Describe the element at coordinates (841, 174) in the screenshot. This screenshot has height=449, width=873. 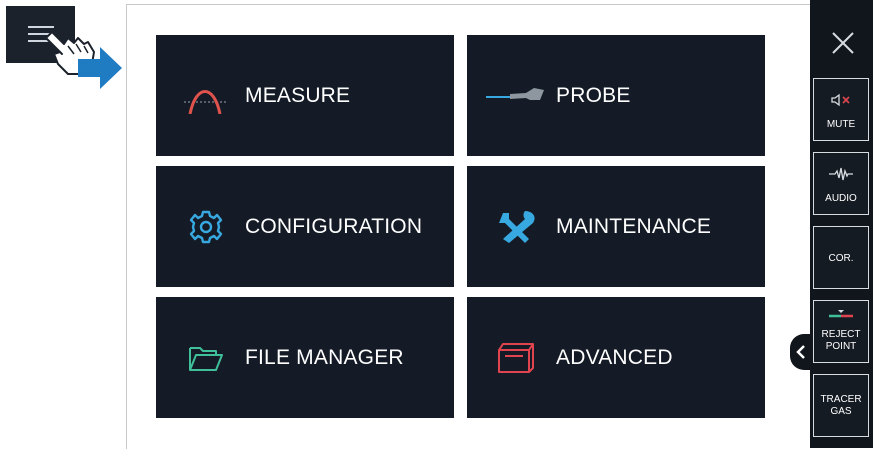
I see `audio-wave-icon` at that location.